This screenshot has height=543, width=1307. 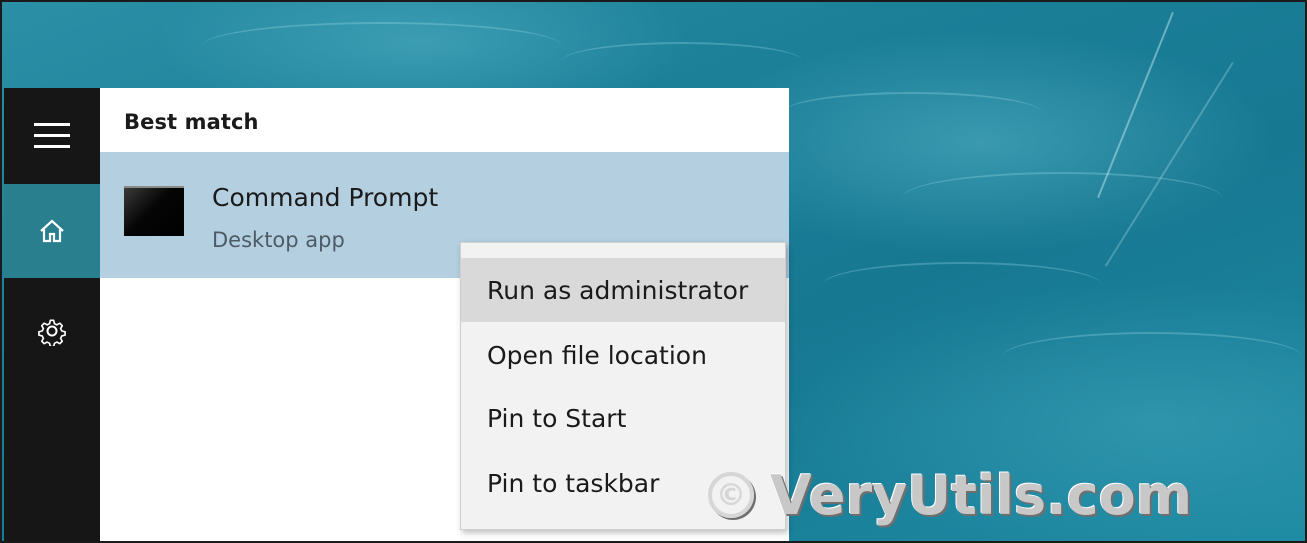 What do you see at coordinates (981, 495) in the screenshot?
I see `watermark-text: VeryUtils.com` at bounding box center [981, 495].